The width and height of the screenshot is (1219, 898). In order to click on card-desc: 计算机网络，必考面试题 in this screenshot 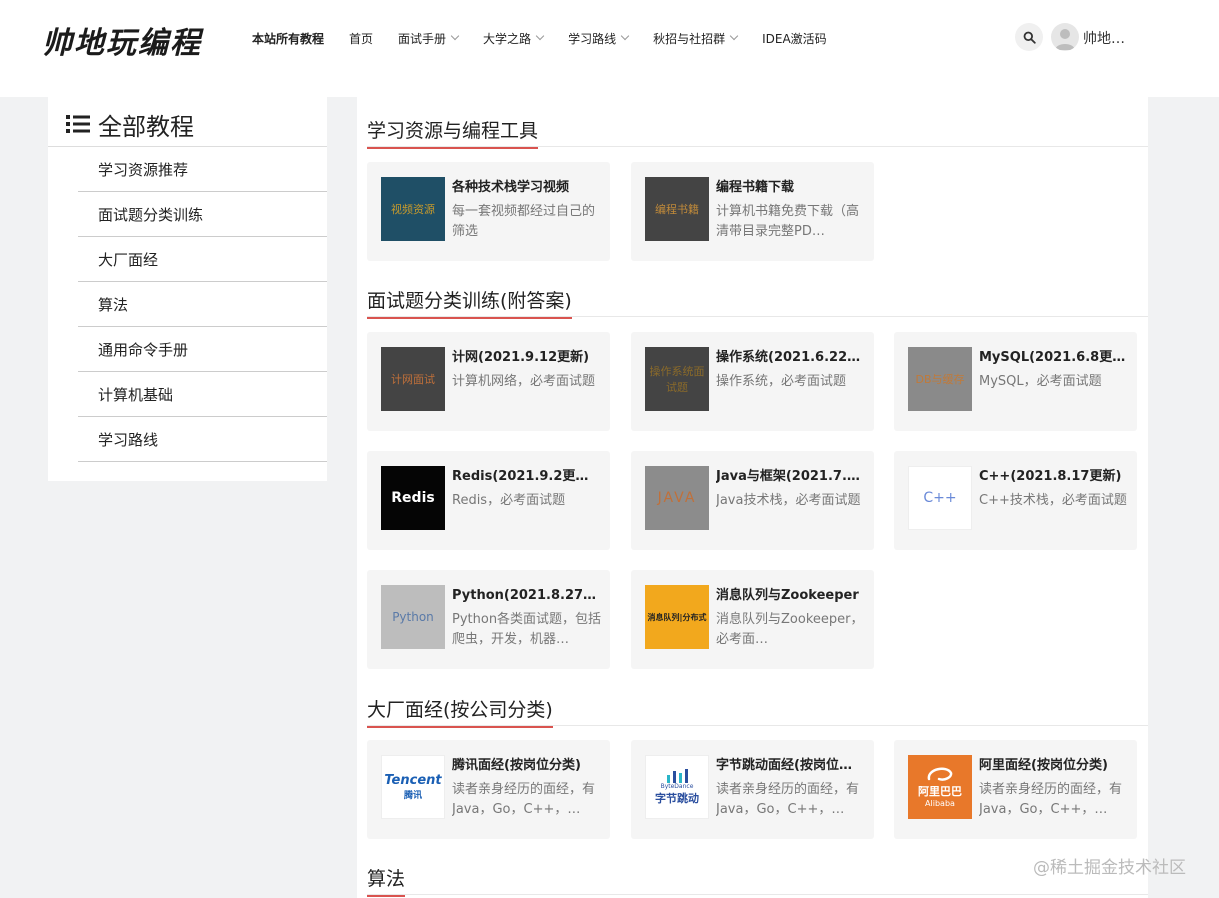, I will do `click(524, 381)`.